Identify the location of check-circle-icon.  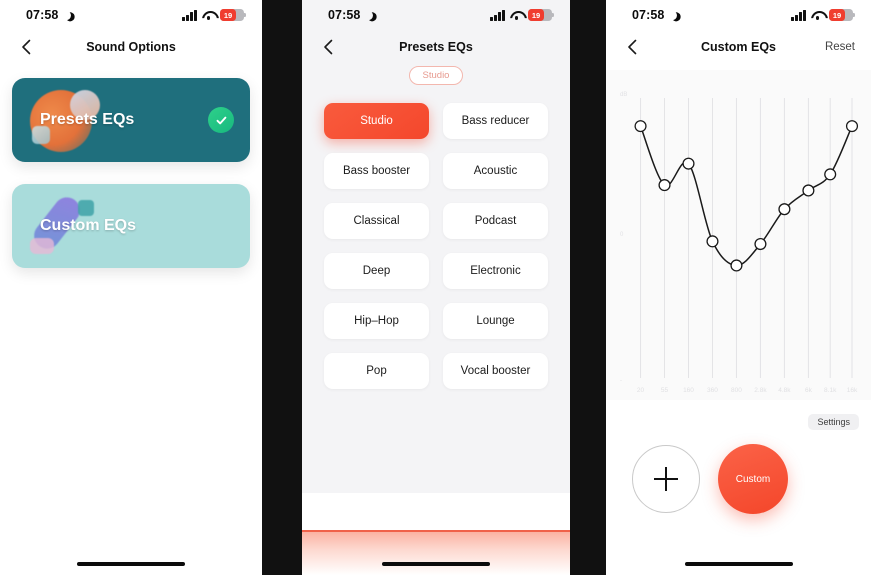
(221, 120).